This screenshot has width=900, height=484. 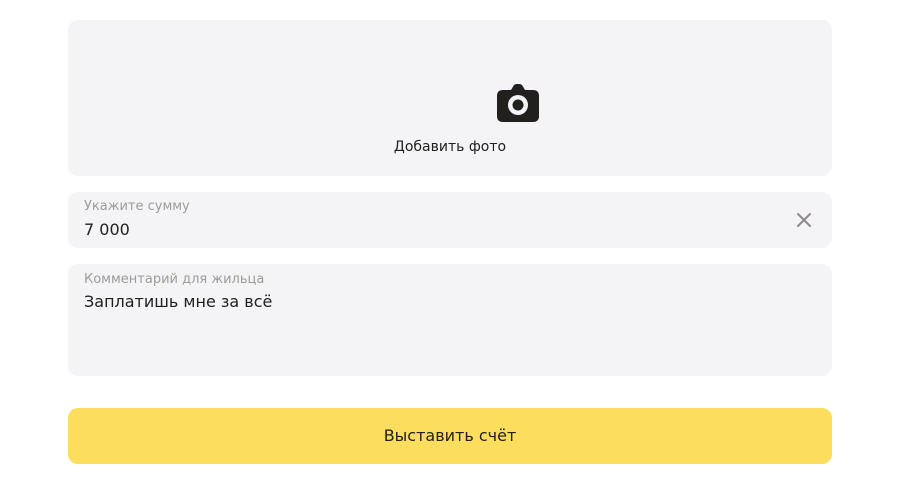 I want to click on add-photo-label: Добавить фото, so click(x=450, y=147).